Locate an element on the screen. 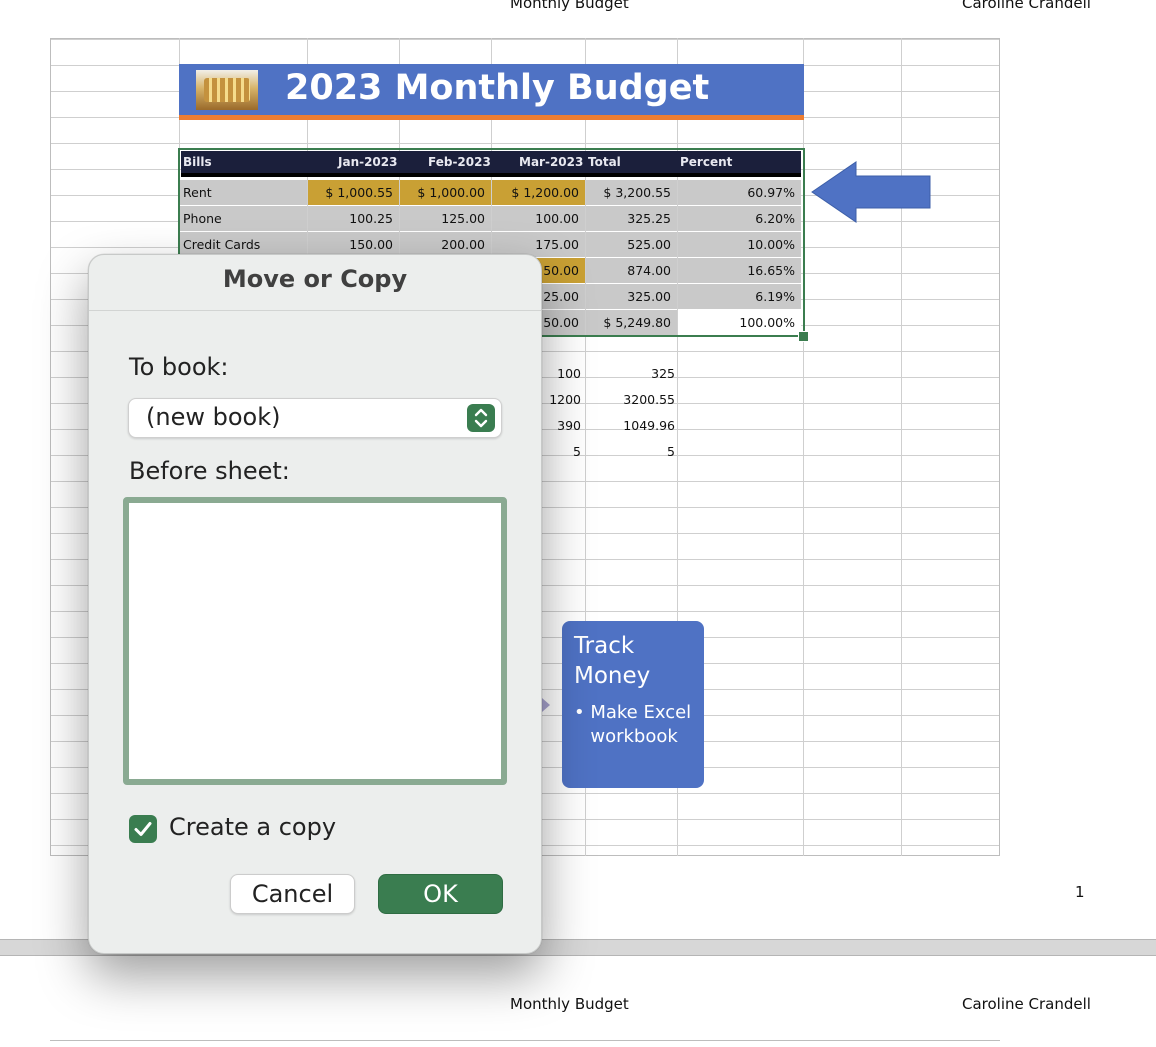 This screenshot has width=1156, height=1047. popup-chevrons-icon is located at coordinates (481, 418).